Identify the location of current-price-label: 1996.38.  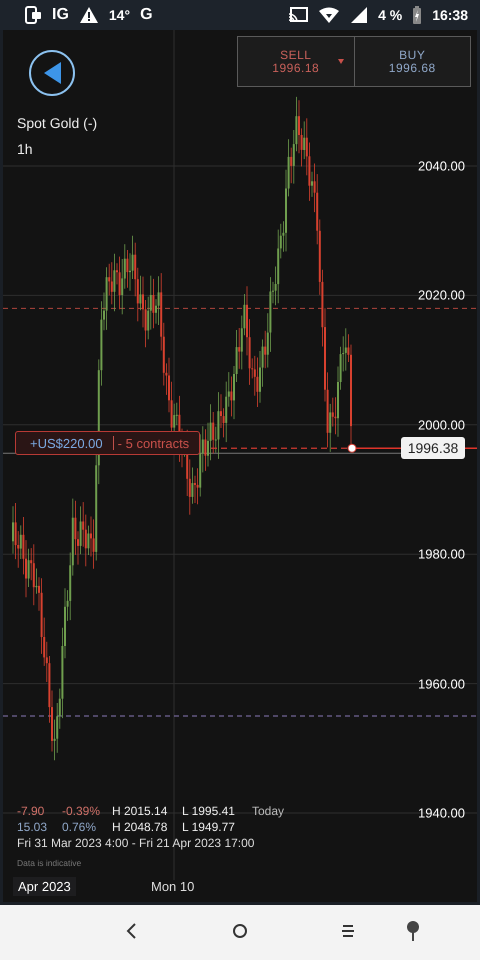
(433, 448).